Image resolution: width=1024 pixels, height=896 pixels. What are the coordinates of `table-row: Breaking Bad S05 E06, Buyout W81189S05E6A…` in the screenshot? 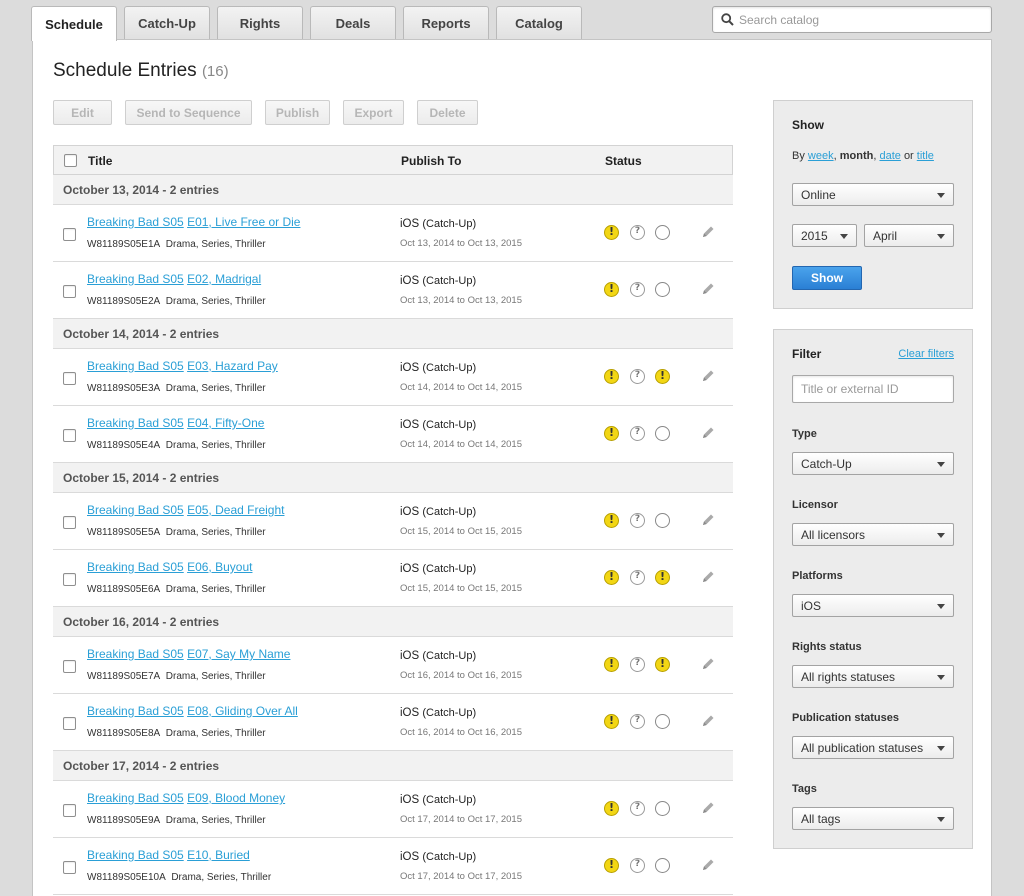 It's located at (393, 578).